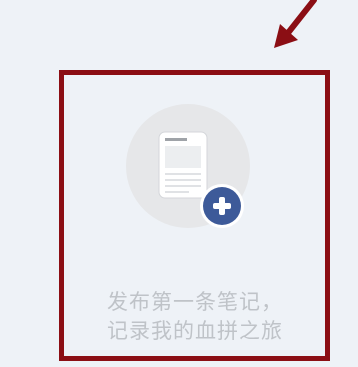  Describe the element at coordinates (295, 24) in the screenshot. I see `arrow-down-left-icon` at that location.